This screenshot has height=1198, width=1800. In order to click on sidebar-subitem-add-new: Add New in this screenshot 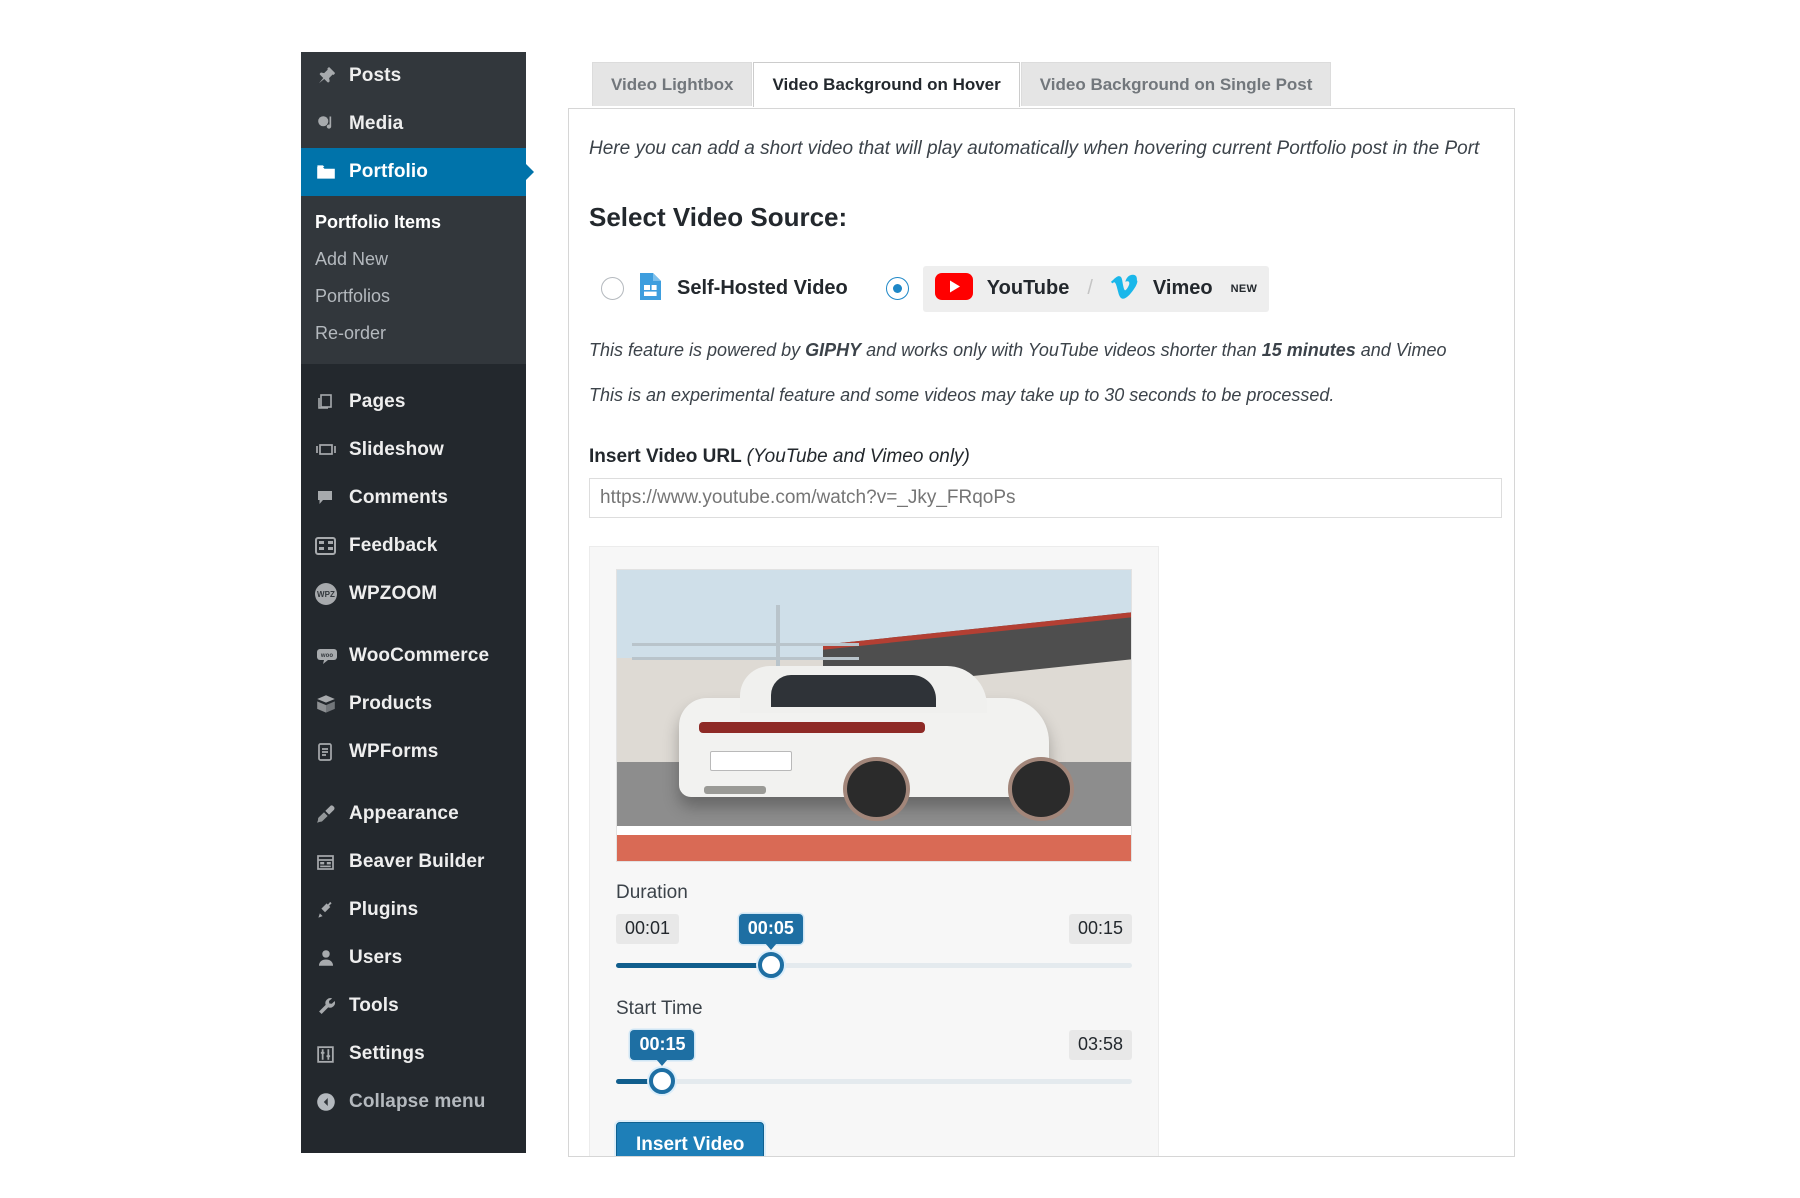, I will do `click(413, 259)`.